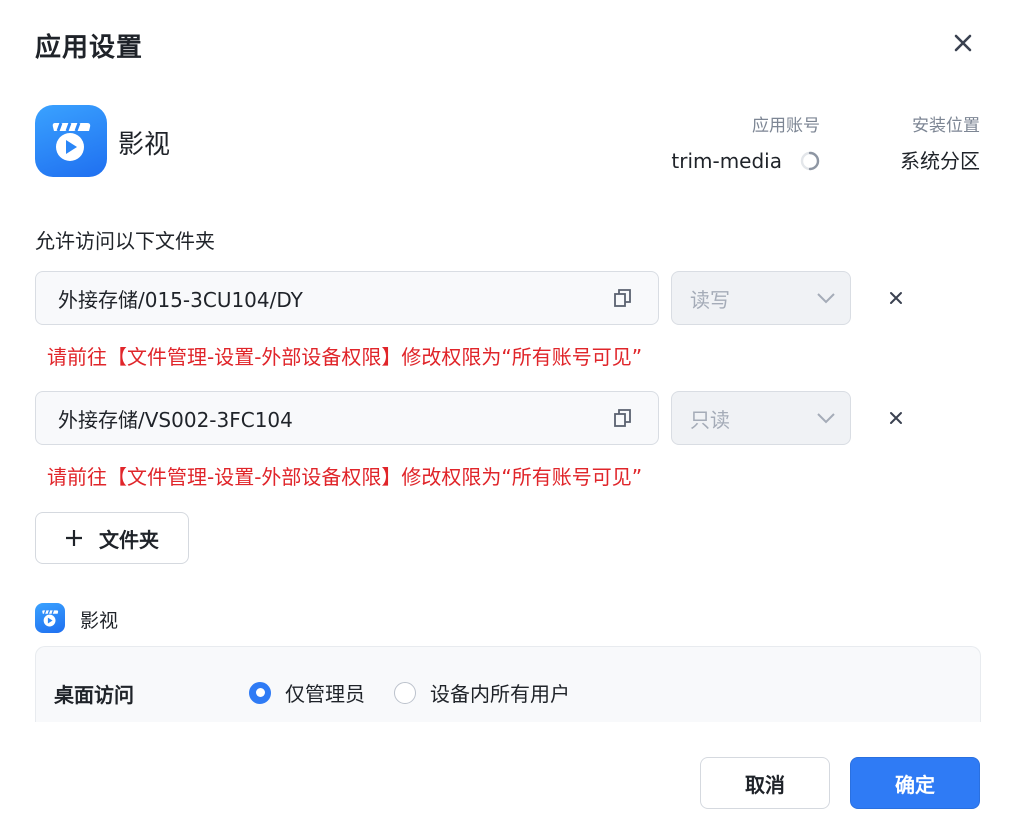 Image resolution: width=1018 pixels, height=818 pixels. What do you see at coordinates (910, 145) in the screenshot?
I see `location-info: 安装位置 系统分区` at bounding box center [910, 145].